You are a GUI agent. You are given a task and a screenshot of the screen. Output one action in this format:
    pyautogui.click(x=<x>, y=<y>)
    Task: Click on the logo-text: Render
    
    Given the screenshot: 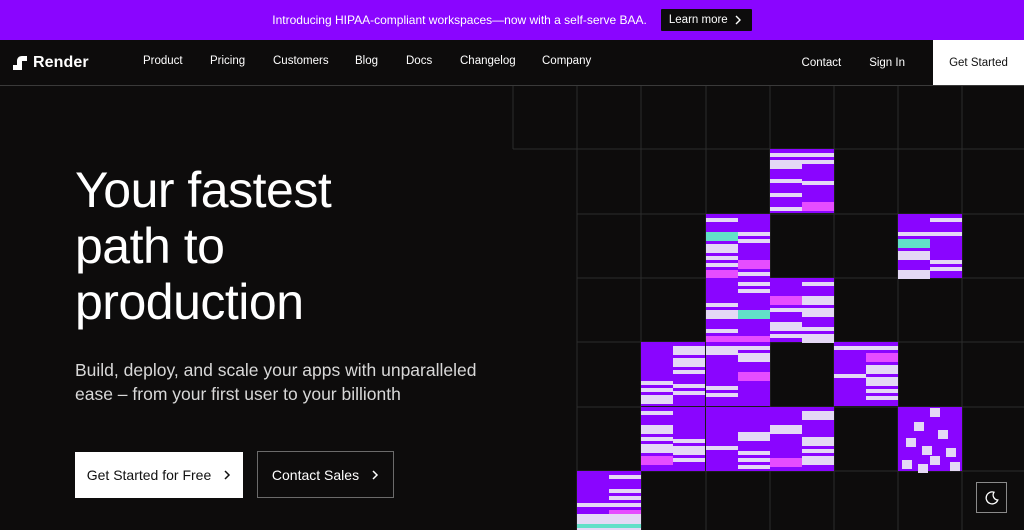 What is the action you would take?
    pyautogui.click(x=61, y=62)
    